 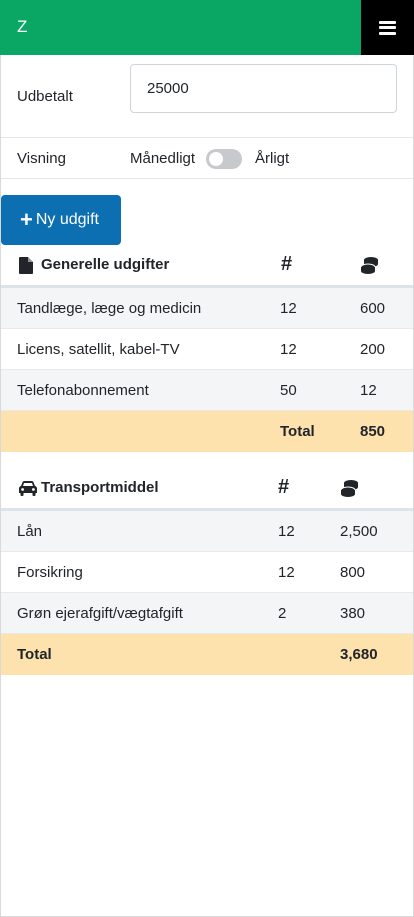 I want to click on table-row: Telefonabonnement 50 12, so click(x=207, y=390).